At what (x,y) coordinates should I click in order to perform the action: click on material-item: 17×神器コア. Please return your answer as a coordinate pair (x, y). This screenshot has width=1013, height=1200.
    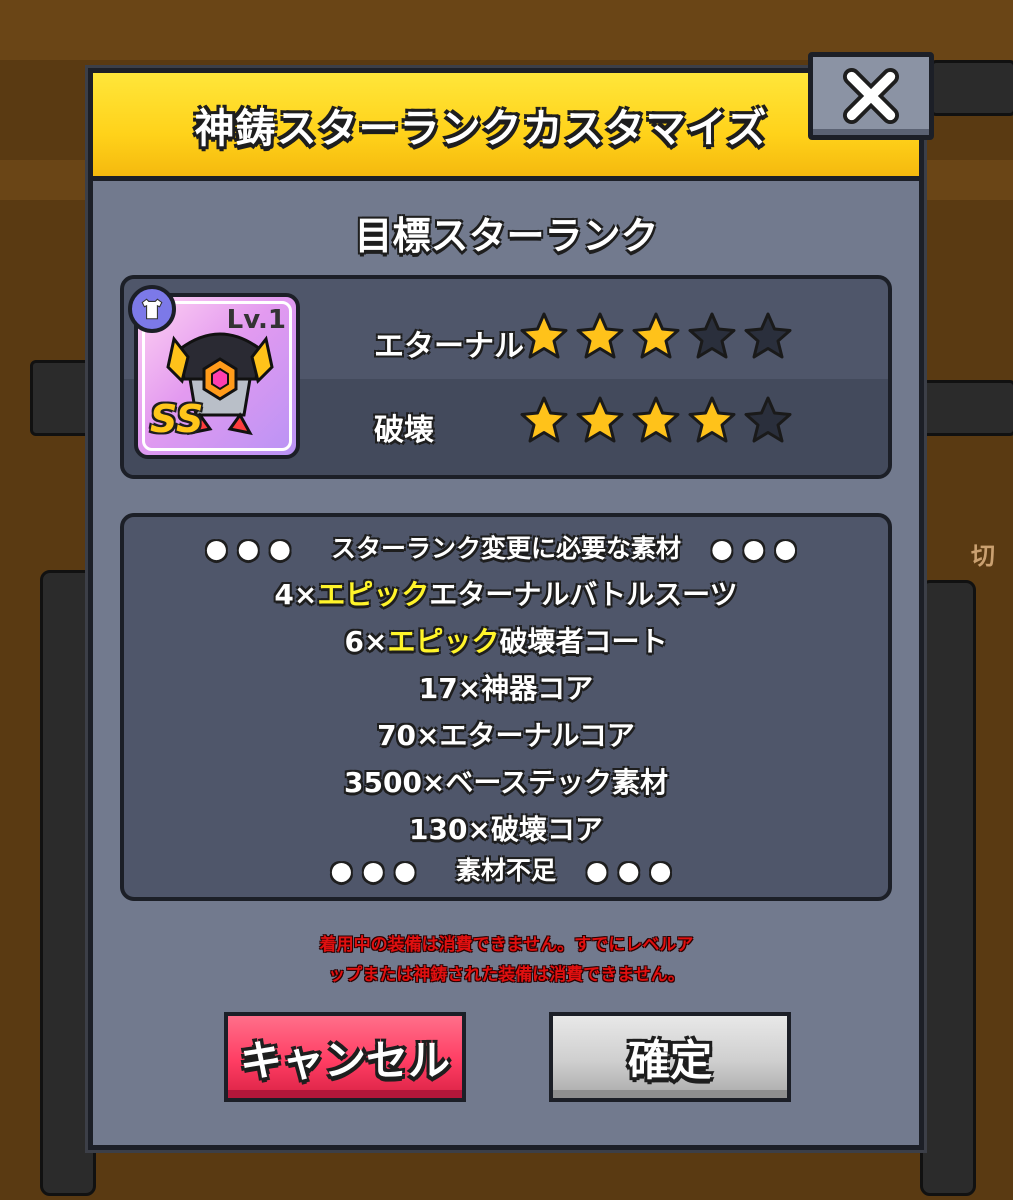
    Looking at the image, I should click on (506, 688).